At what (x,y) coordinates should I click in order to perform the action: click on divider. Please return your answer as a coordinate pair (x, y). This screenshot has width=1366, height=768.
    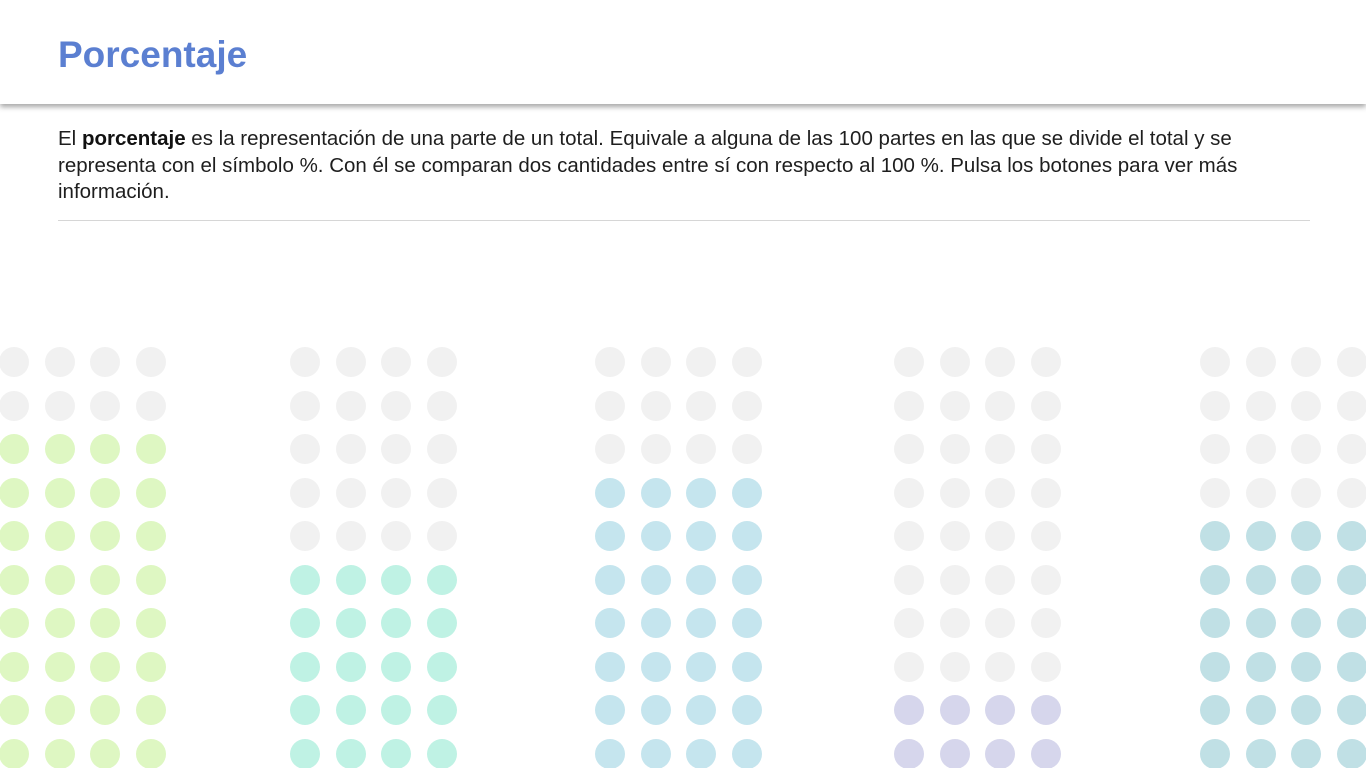
    Looking at the image, I should click on (684, 220).